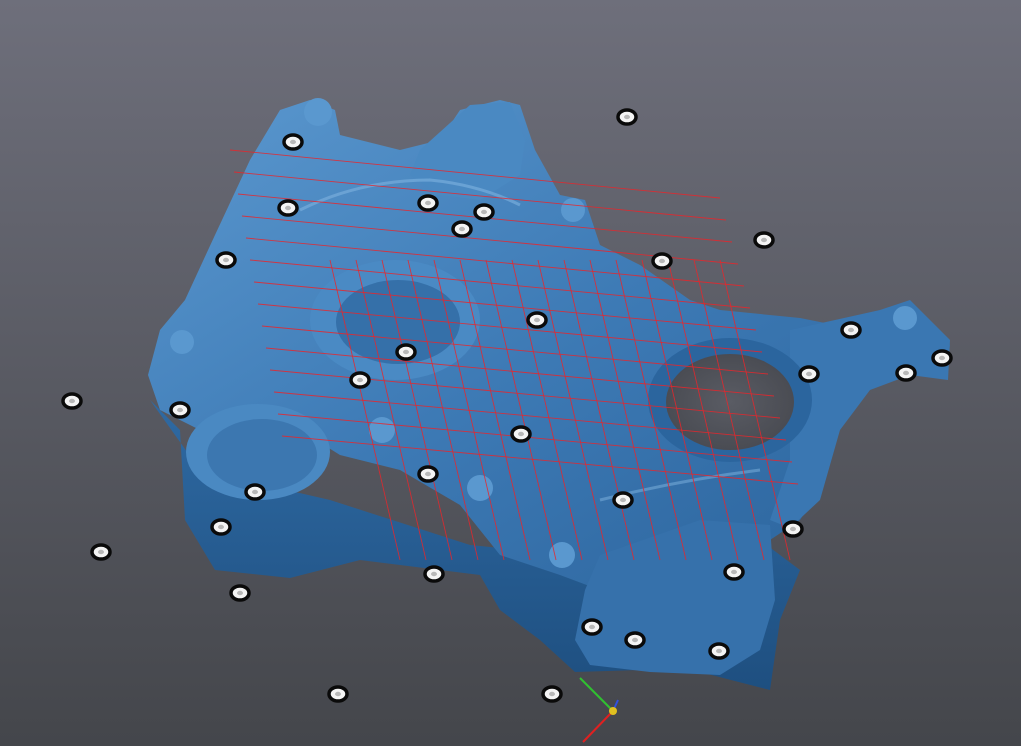  Describe the element at coordinates (613, 711) in the screenshot. I see `axis-origin` at that location.